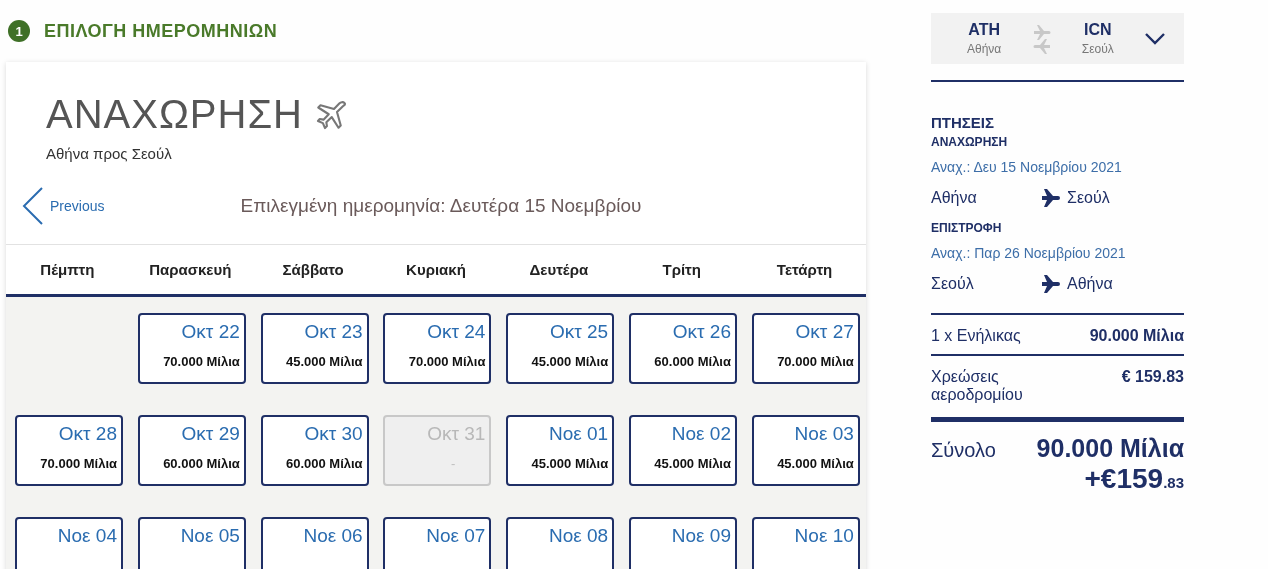 This screenshot has width=1268, height=569. Describe the element at coordinates (1027, 167) in the screenshot. I see `flight-date: Αναχ.: Δευ 15 Νοεμβρίου 2021` at that location.